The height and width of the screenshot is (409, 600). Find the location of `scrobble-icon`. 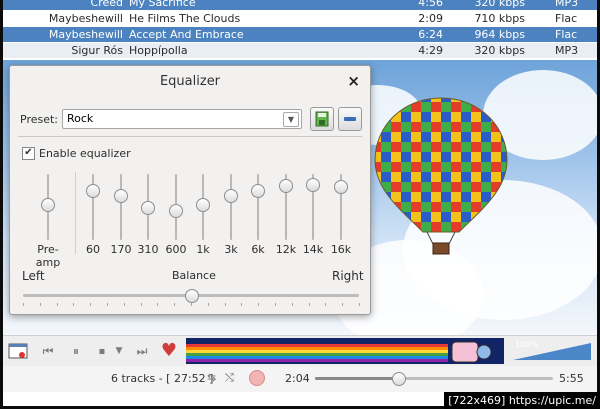

scrobble-icon is located at coordinates (257, 378).